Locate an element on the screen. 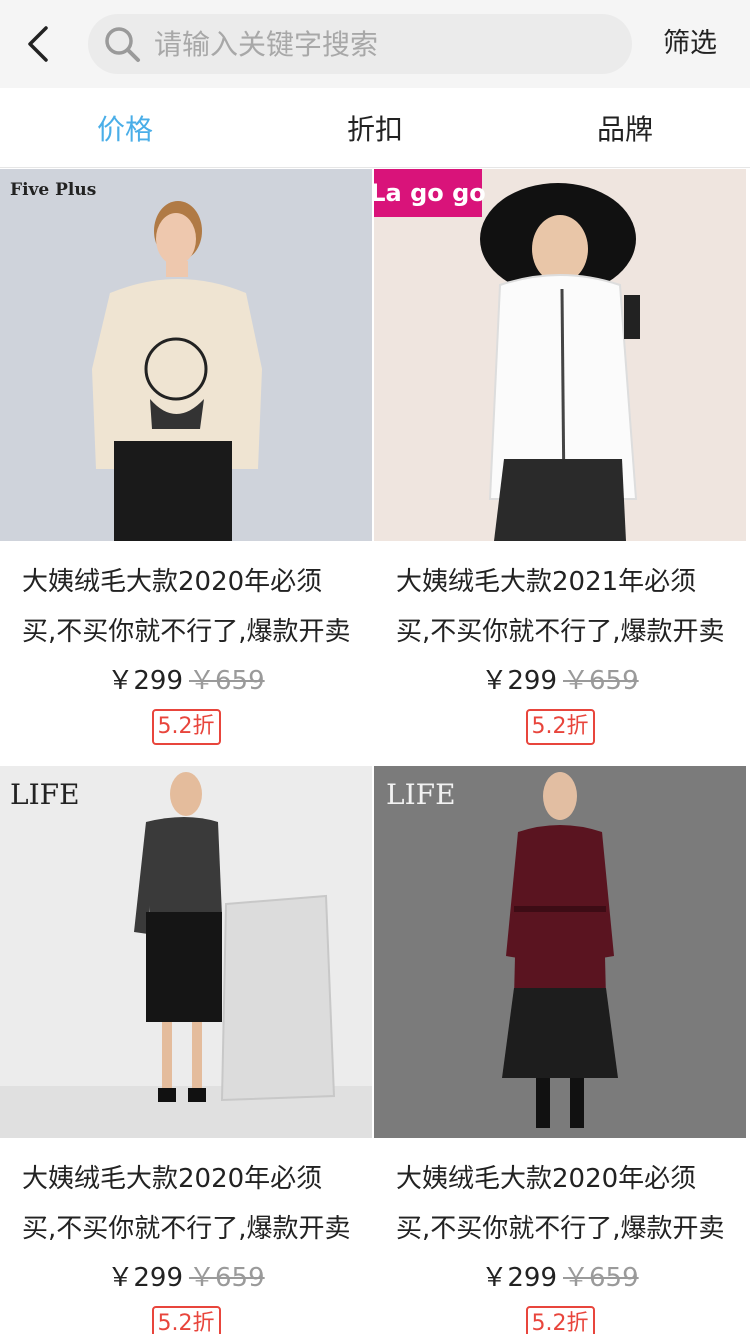 This screenshot has height=1334, width=750. tab-brand: 品牌 is located at coordinates (625, 127).